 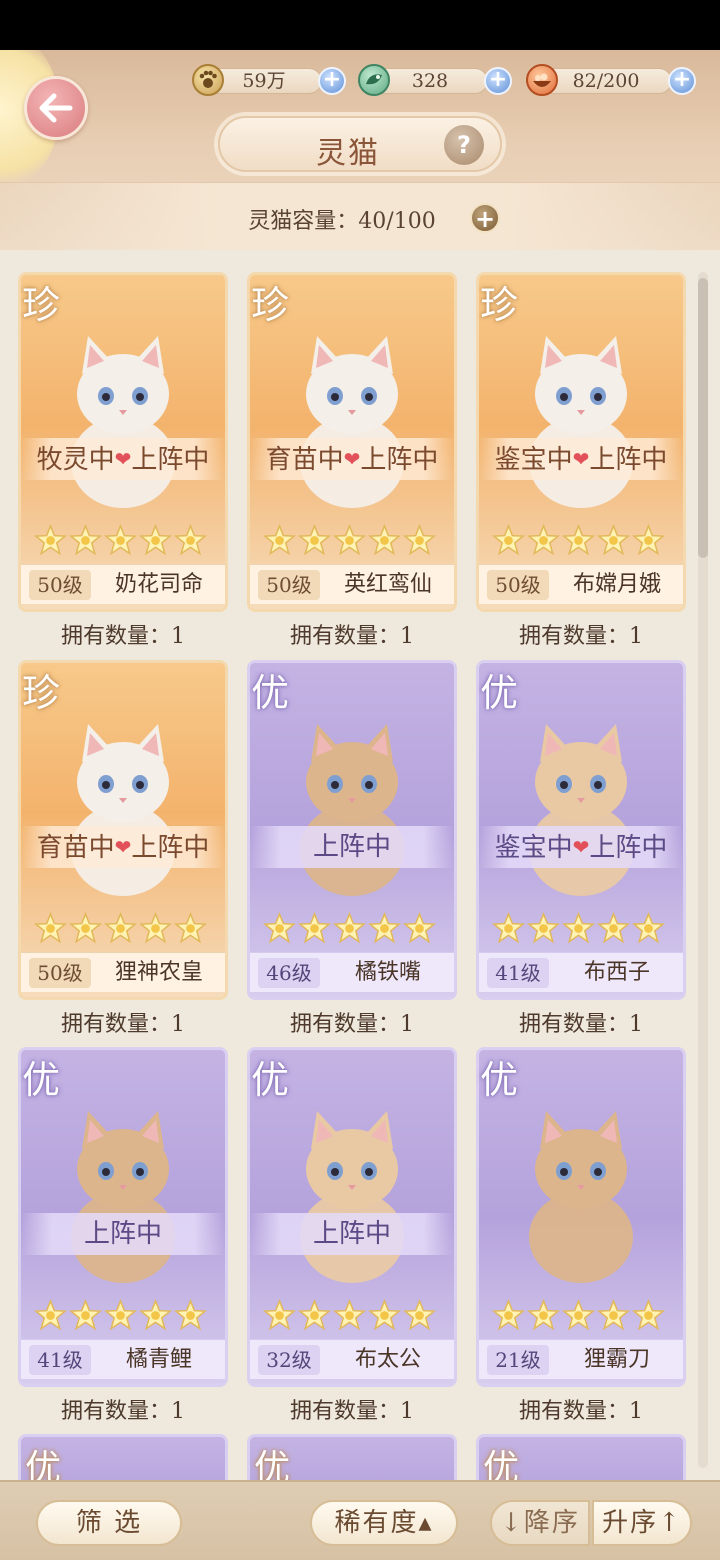 What do you see at coordinates (581, 1359) in the screenshot?
I see `cat-info-row: 21级 狸霸刀` at bounding box center [581, 1359].